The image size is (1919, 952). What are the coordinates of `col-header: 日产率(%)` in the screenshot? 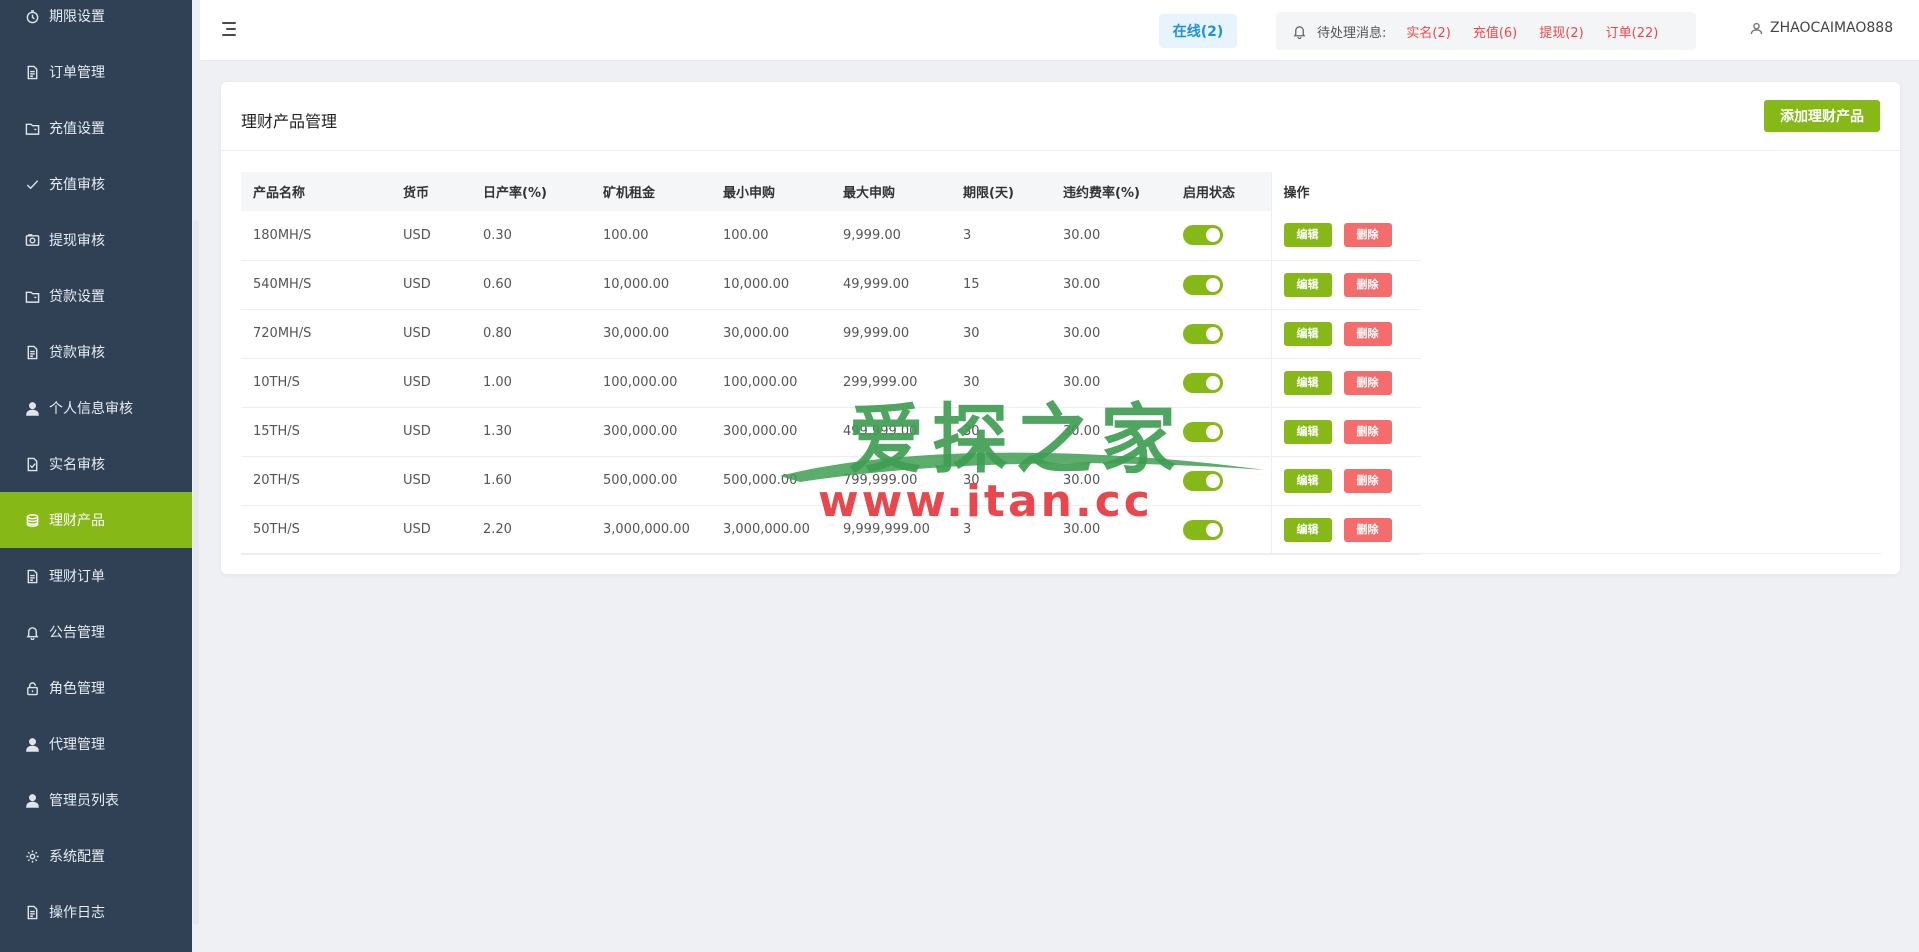 It's located at (531, 191).